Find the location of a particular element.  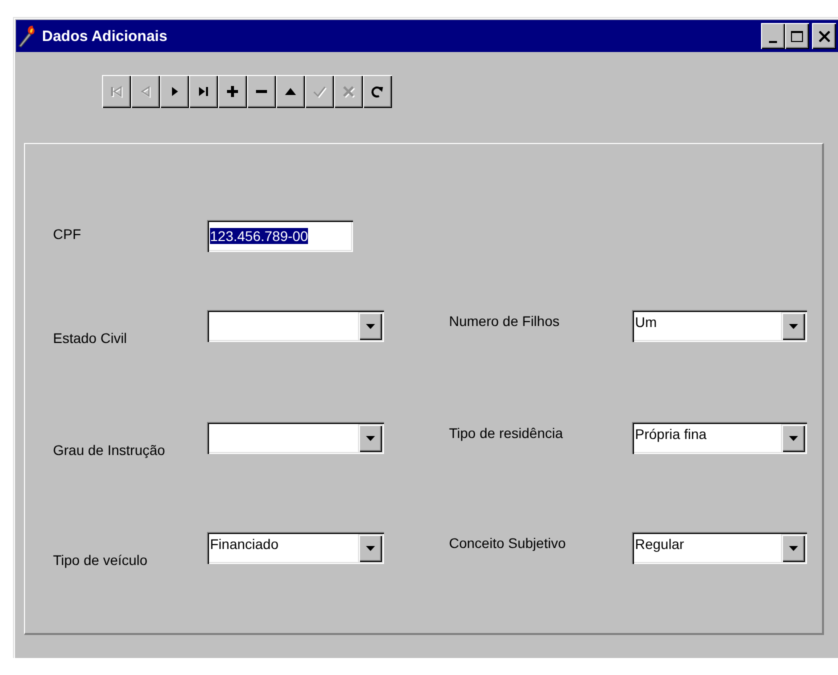

combo-box: Própria fina is located at coordinates (719, 438).